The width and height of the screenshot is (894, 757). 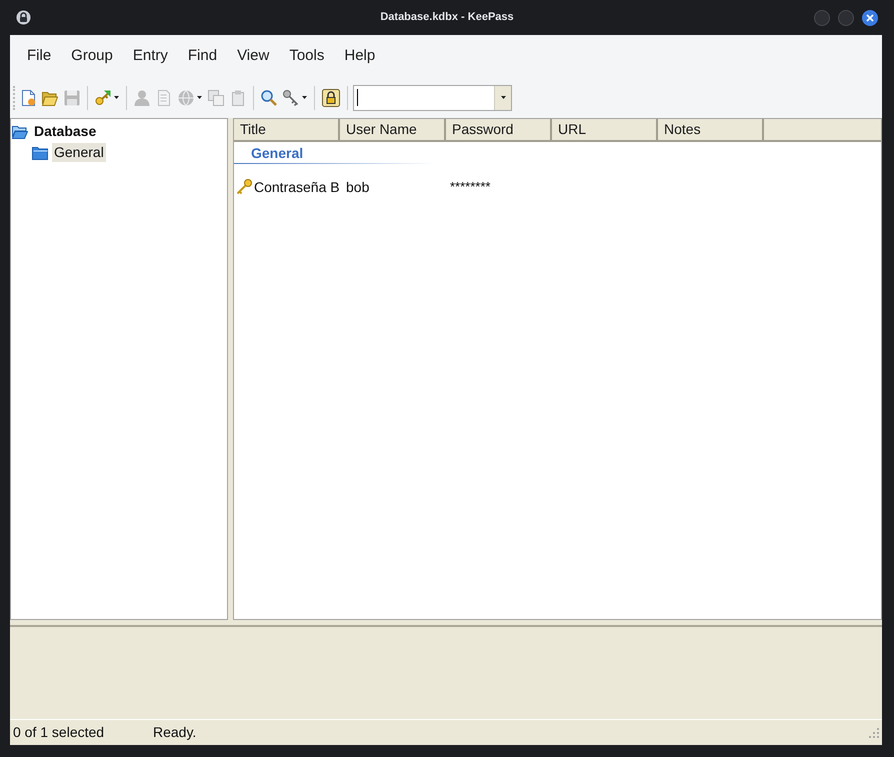 I want to click on key-arrow-icon, so click(x=103, y=98).